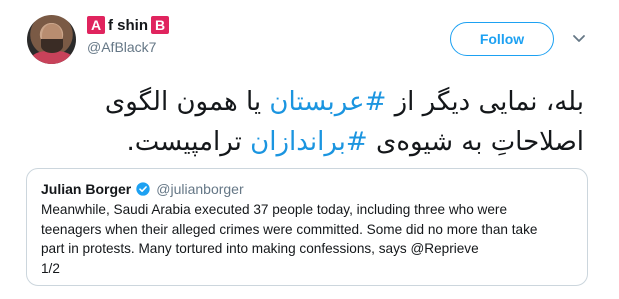 This screenshot has width=619, height=299. Describe the element at coordinates (52, 46) in the screenshot. I see `avatar-beard` at that location.